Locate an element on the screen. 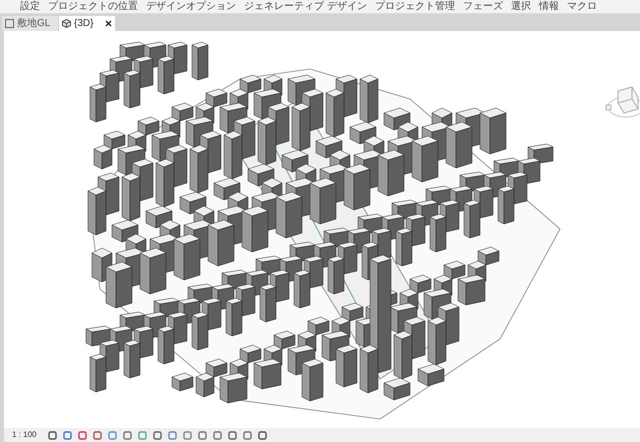 The height and width of the screenshot is (442, 640). close-icon is located at coordinates (108, 23).